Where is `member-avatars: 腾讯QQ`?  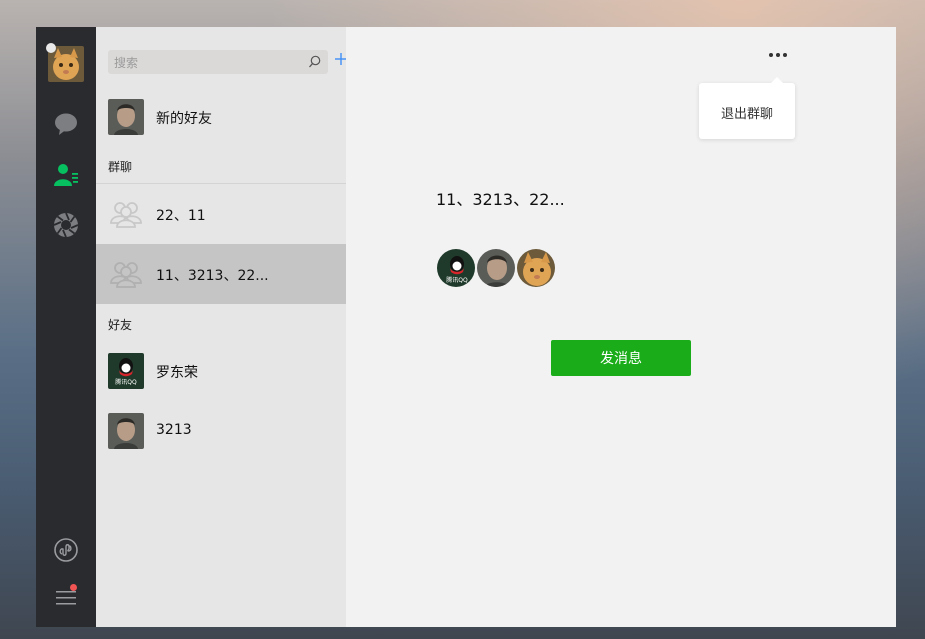
member-avatars: 腾讯QQ is located at coordinates (506, 268).